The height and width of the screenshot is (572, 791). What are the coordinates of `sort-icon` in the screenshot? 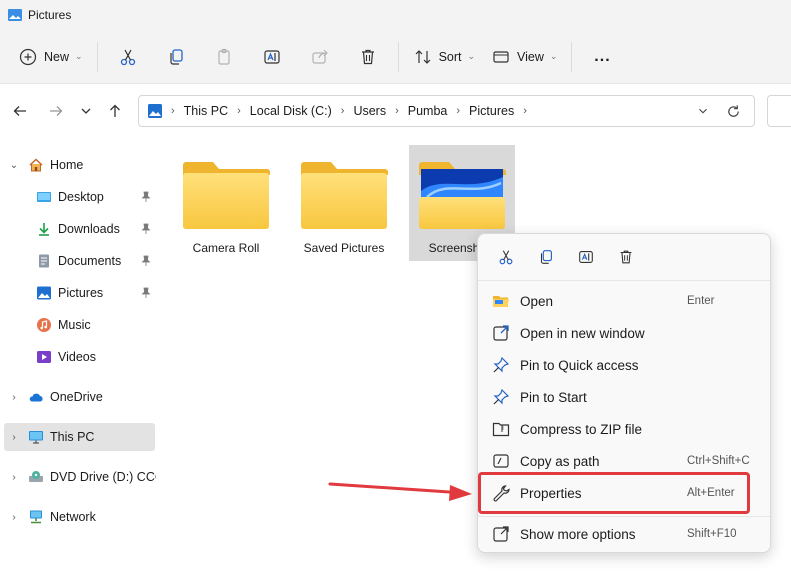 It's located at (422, 56).